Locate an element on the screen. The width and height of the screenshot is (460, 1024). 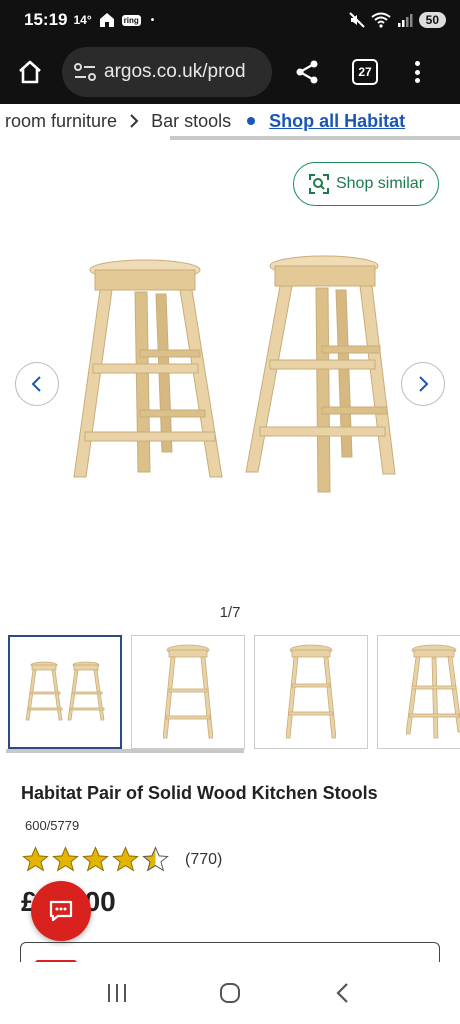
browser-toolbar: argos.co.uk/prod 27 is located at coordinates (230, 72).